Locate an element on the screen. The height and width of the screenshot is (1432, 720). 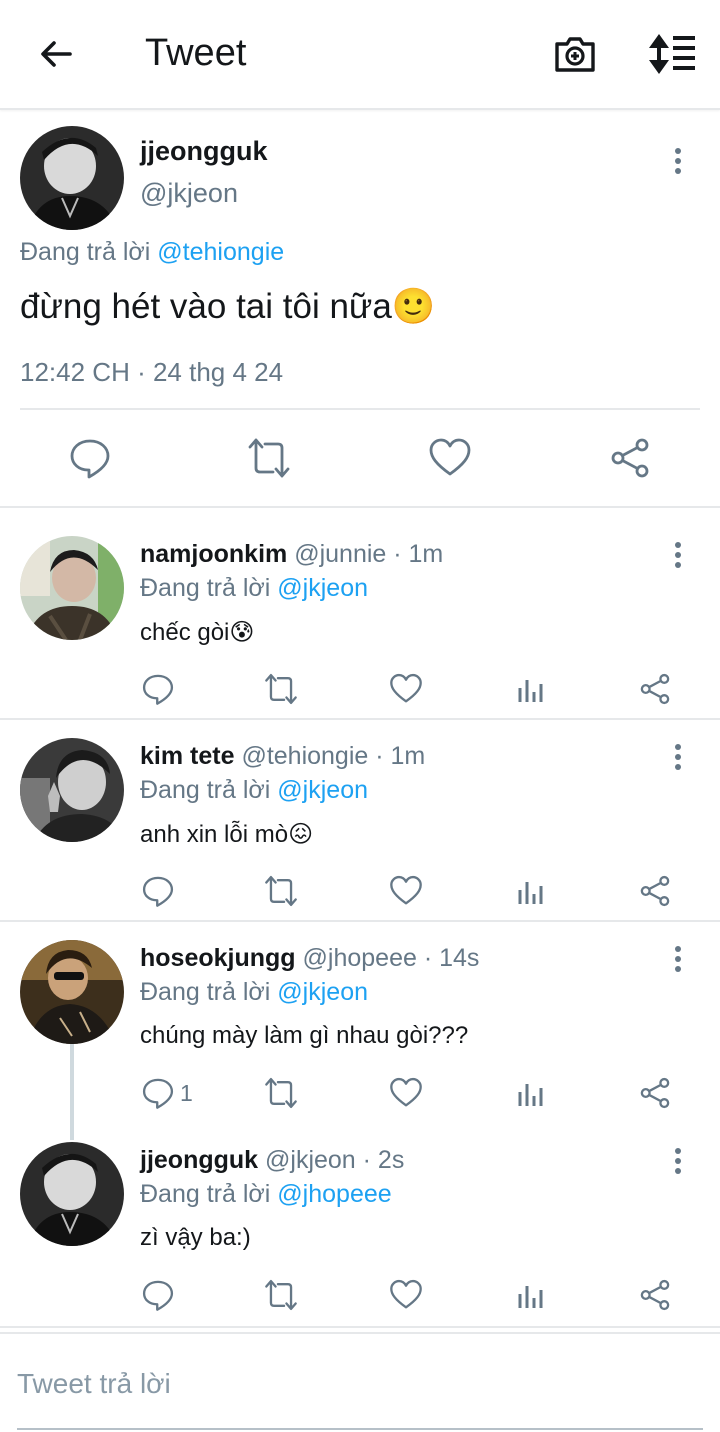
replying-to: Đang trả lời @tehiongie is located at coordinates (152, 252).